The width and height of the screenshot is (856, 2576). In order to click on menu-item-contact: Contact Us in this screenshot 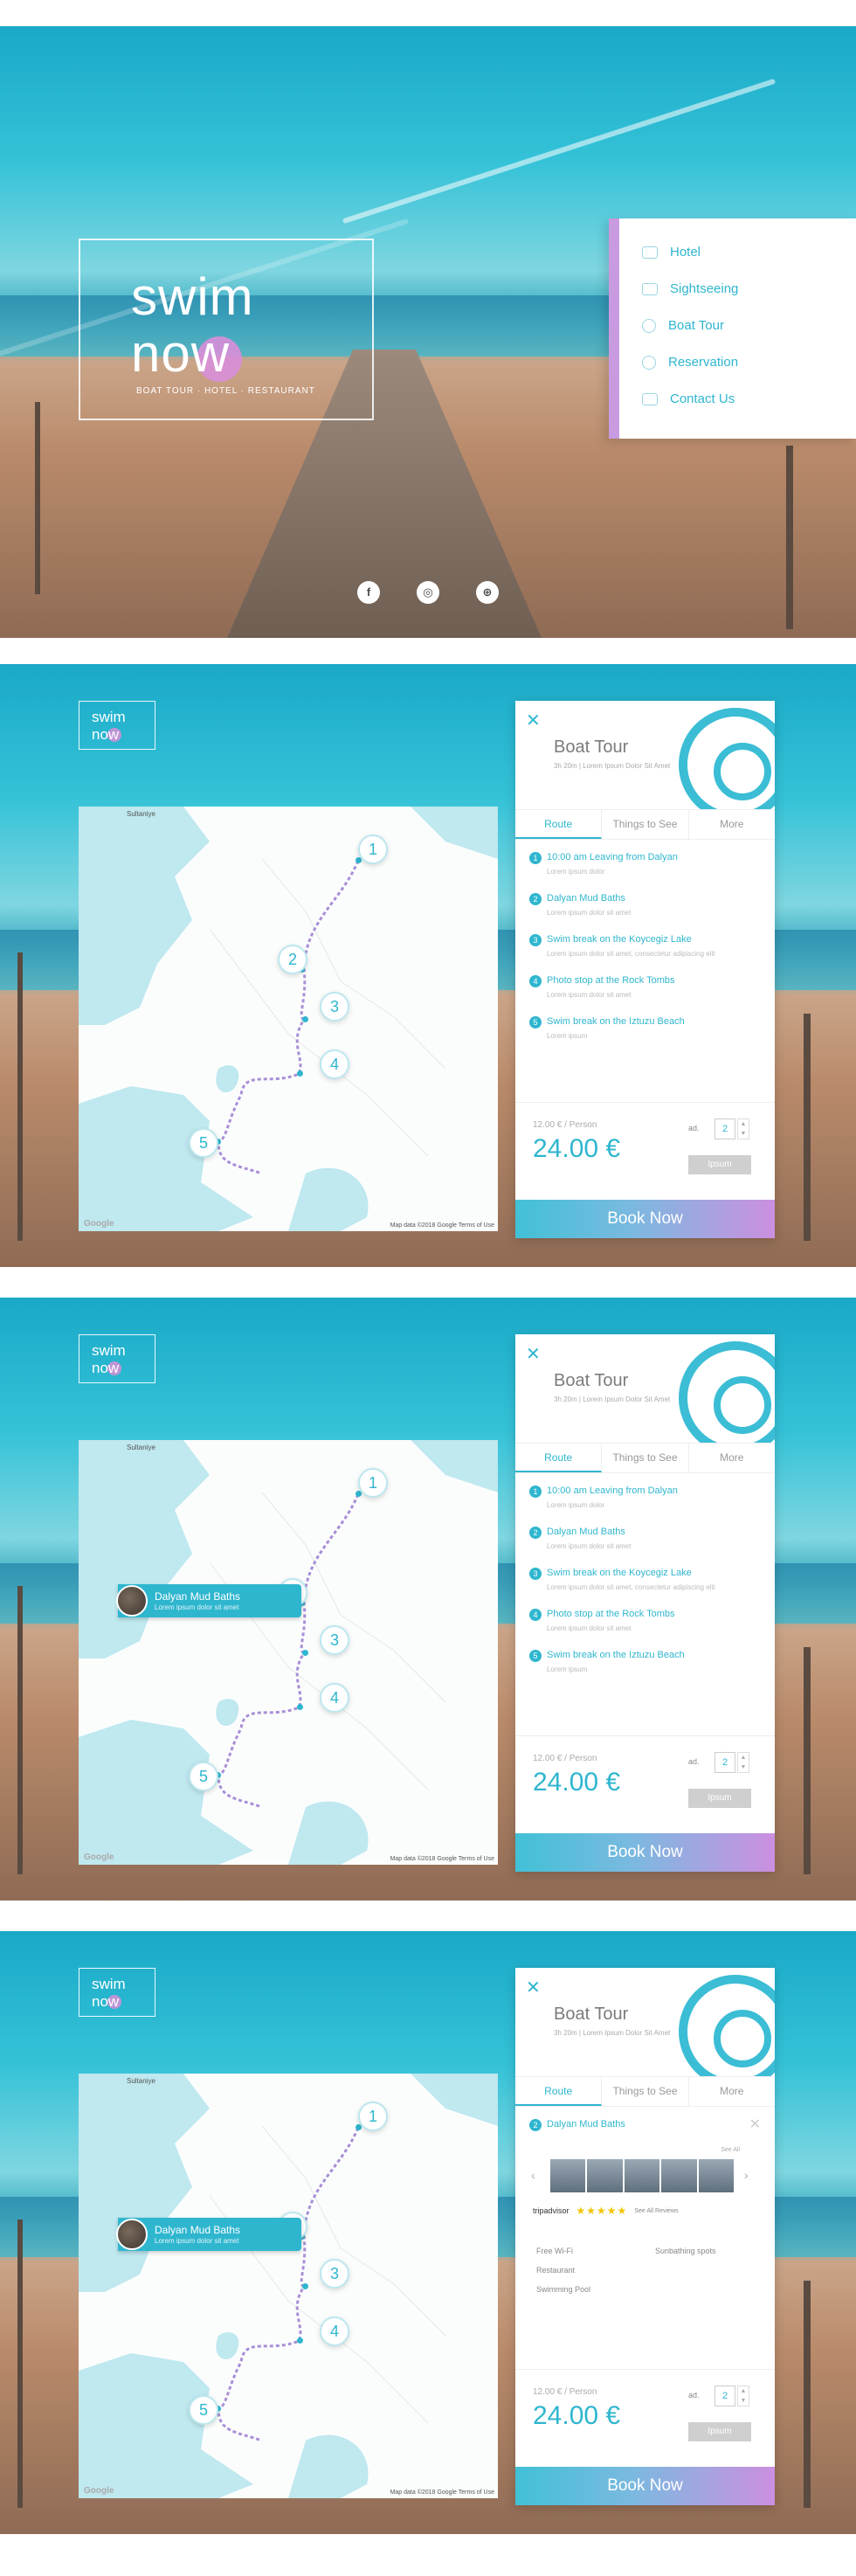, I will do `click(688, 398)`.